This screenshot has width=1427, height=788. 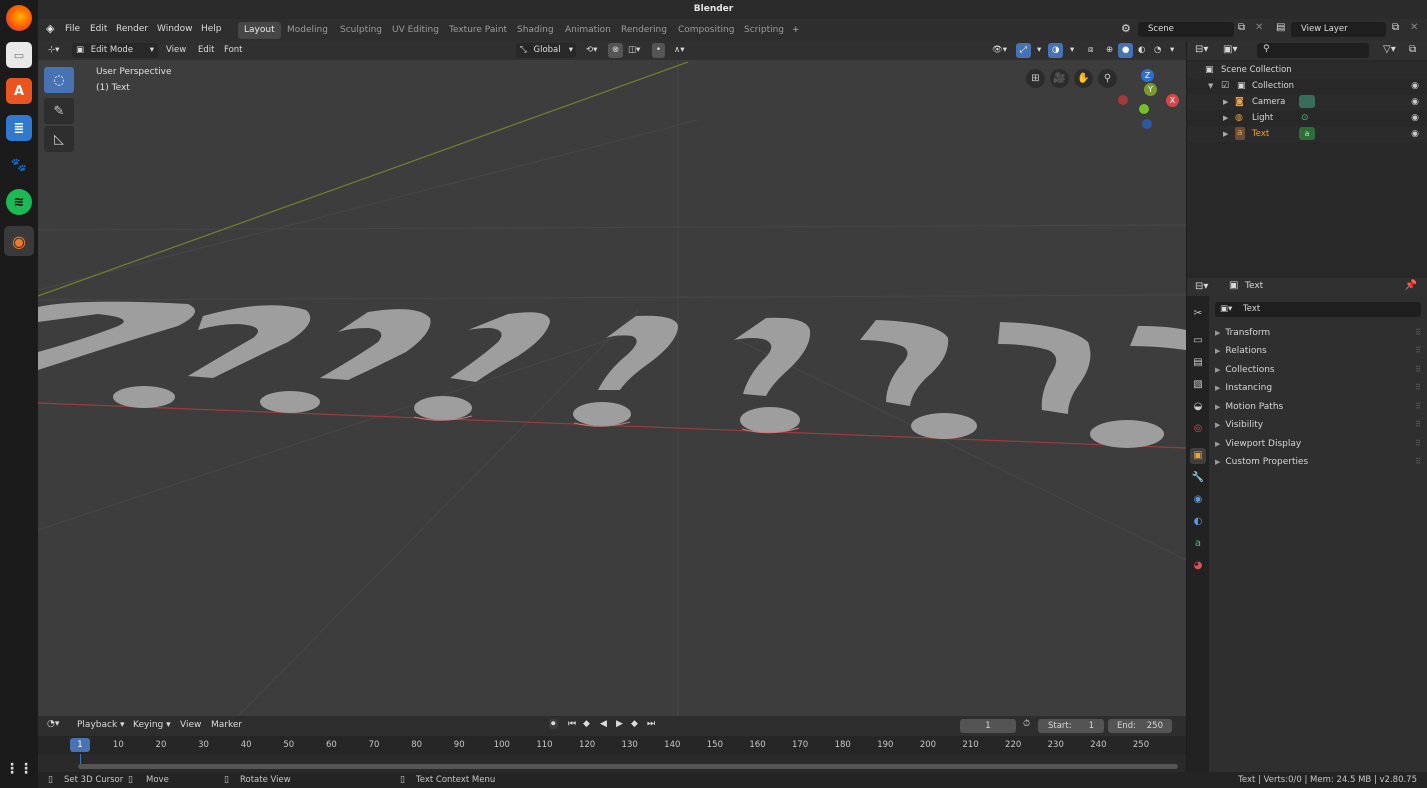 What do you see at coordinates (118, 745) in the screenshot?
I see `ruler-tick-label: 10` at bounding box center [118, 745].